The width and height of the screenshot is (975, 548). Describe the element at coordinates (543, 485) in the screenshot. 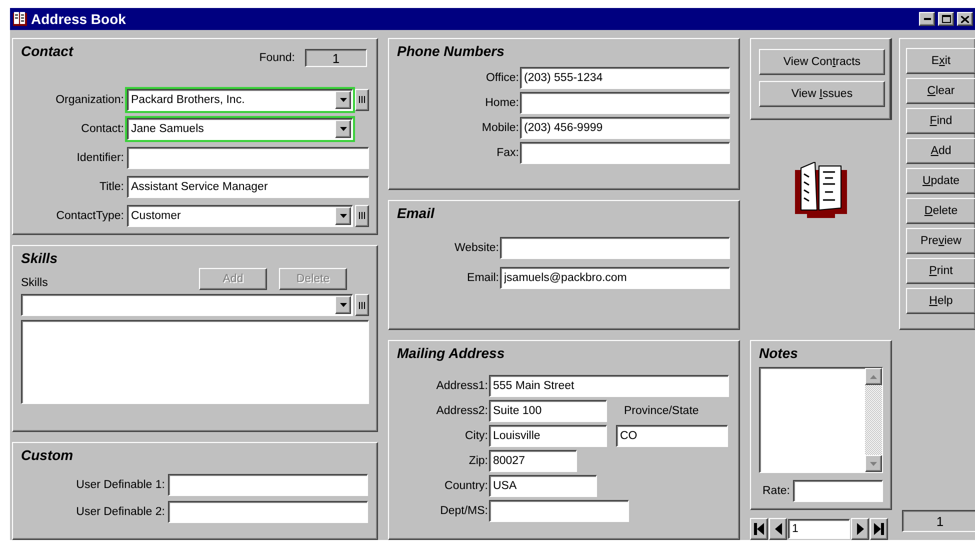

I see `text-field: USA` at that location.